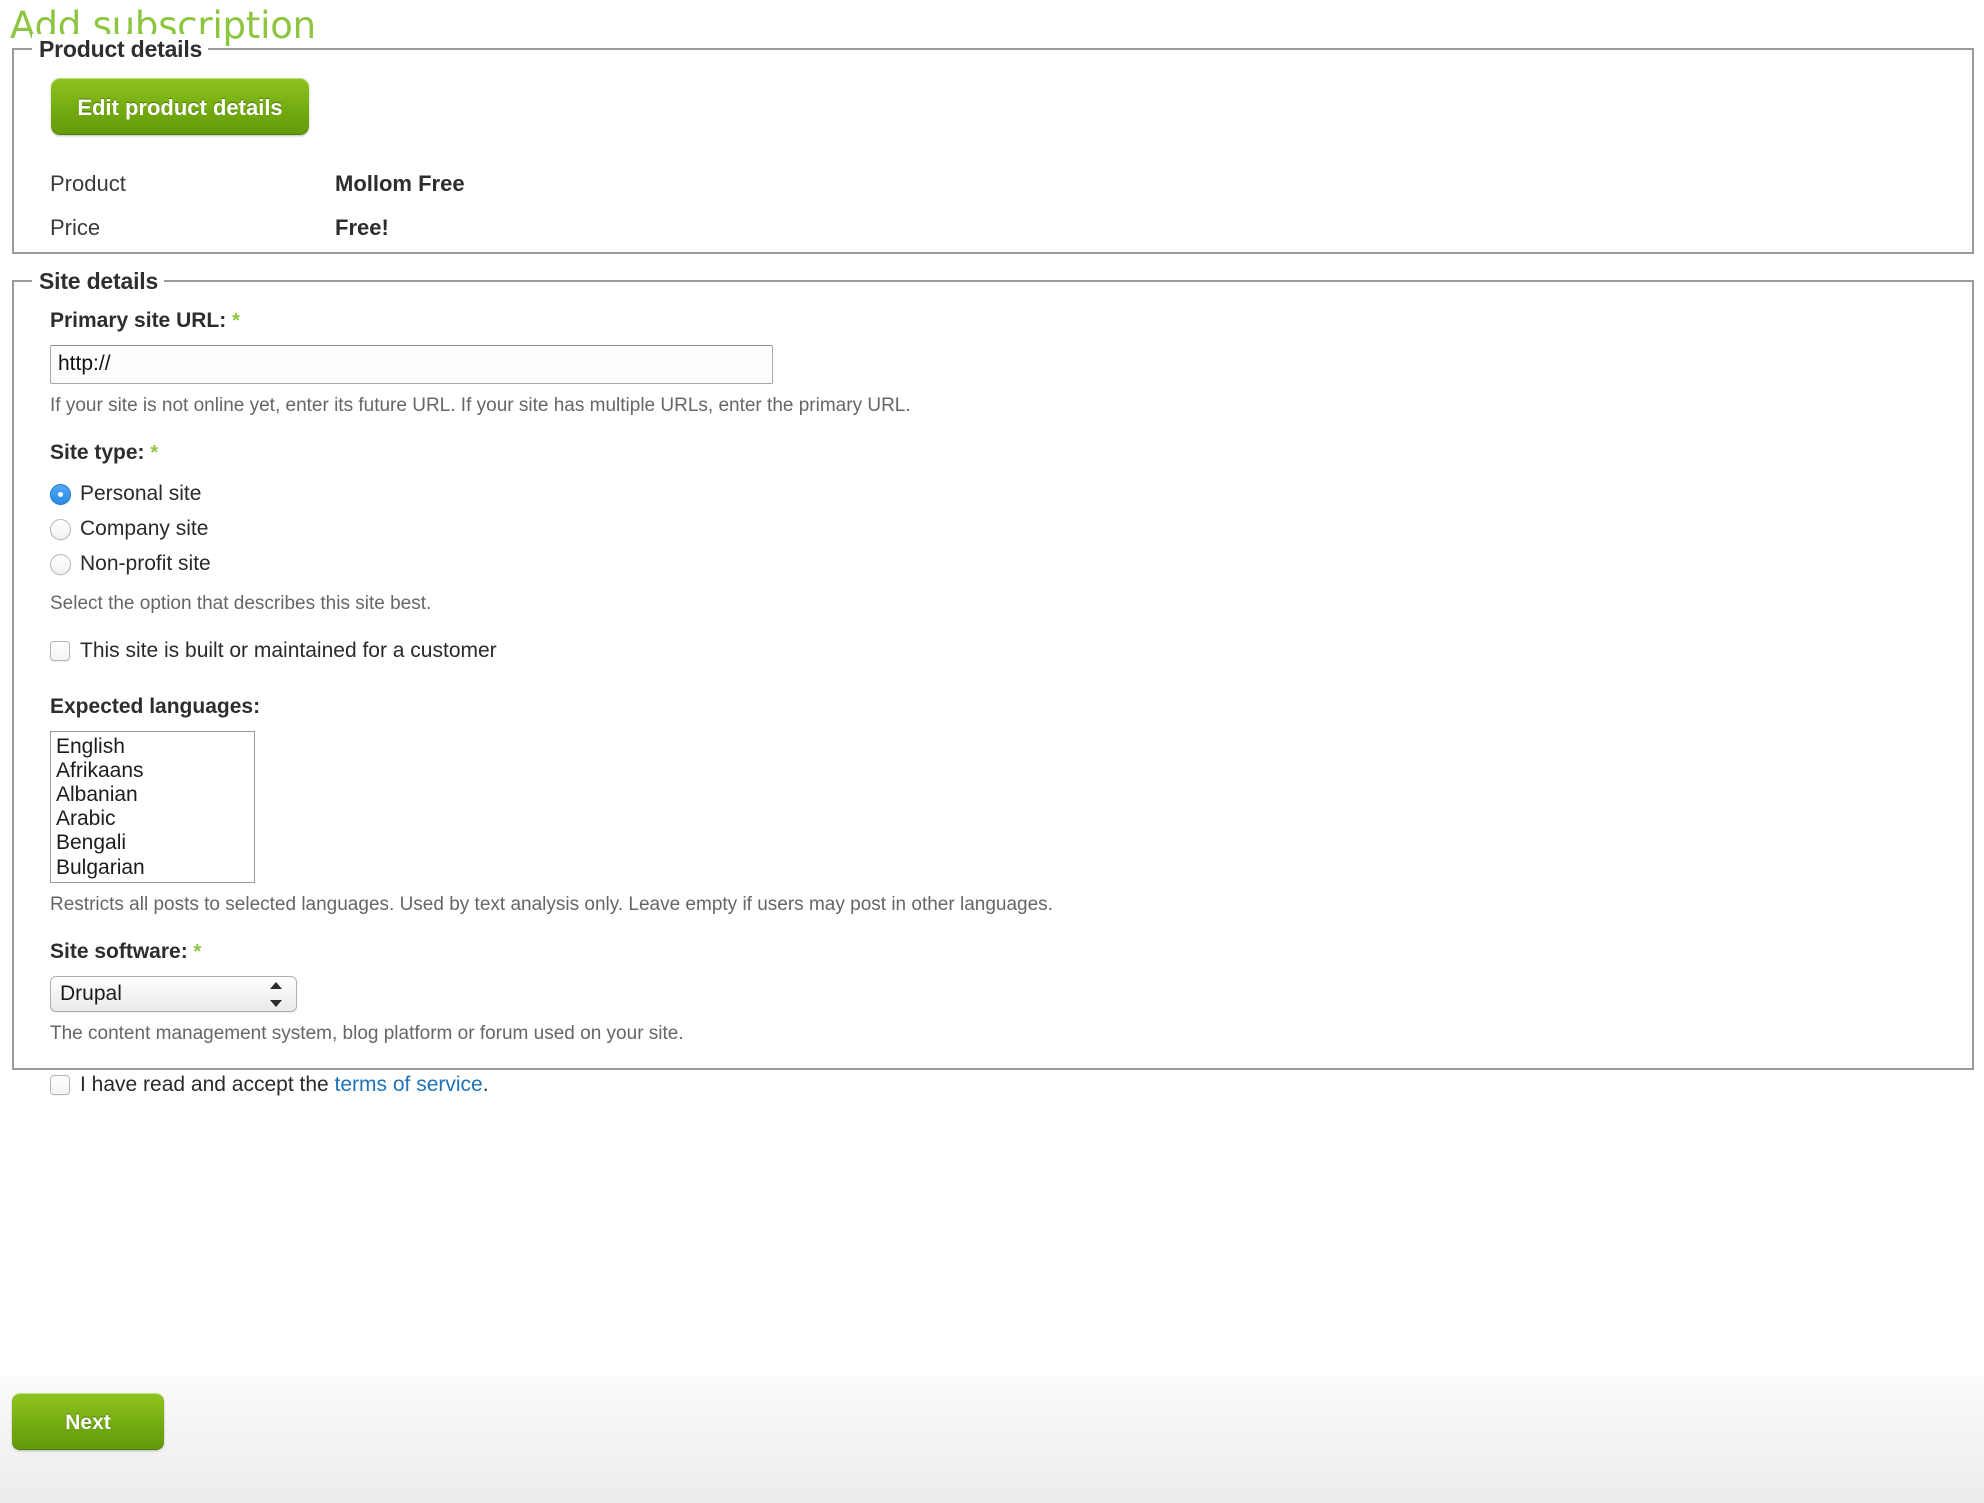 This screenshot has height=1503, width=1984. What do you see at coordinates (163, 25) in the screenshot?
I see `page-title: Add subscription` at bounding box center [163, 25].